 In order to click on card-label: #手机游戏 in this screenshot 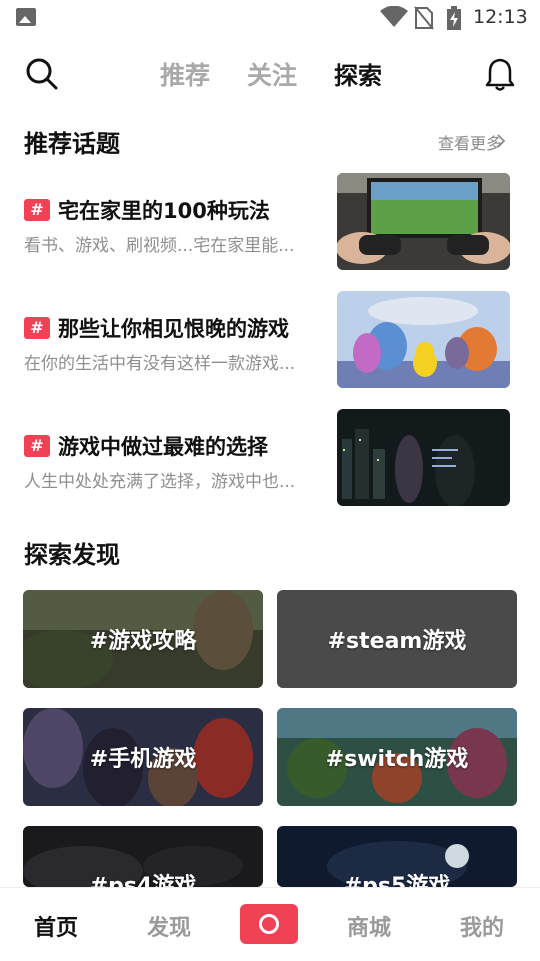, I will do `click(143, 759)`.